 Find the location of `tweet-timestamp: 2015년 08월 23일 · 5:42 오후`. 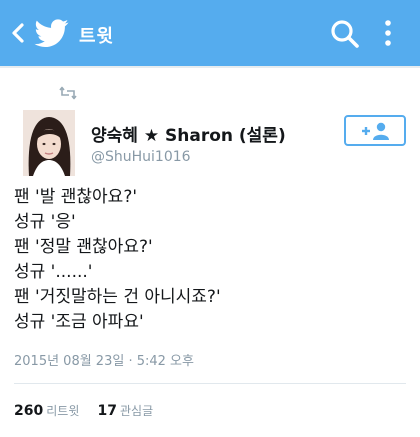

tweet-timestamp: 2015년 08월 23일 · 5:42 오후 is located at coordinates (104, 361).